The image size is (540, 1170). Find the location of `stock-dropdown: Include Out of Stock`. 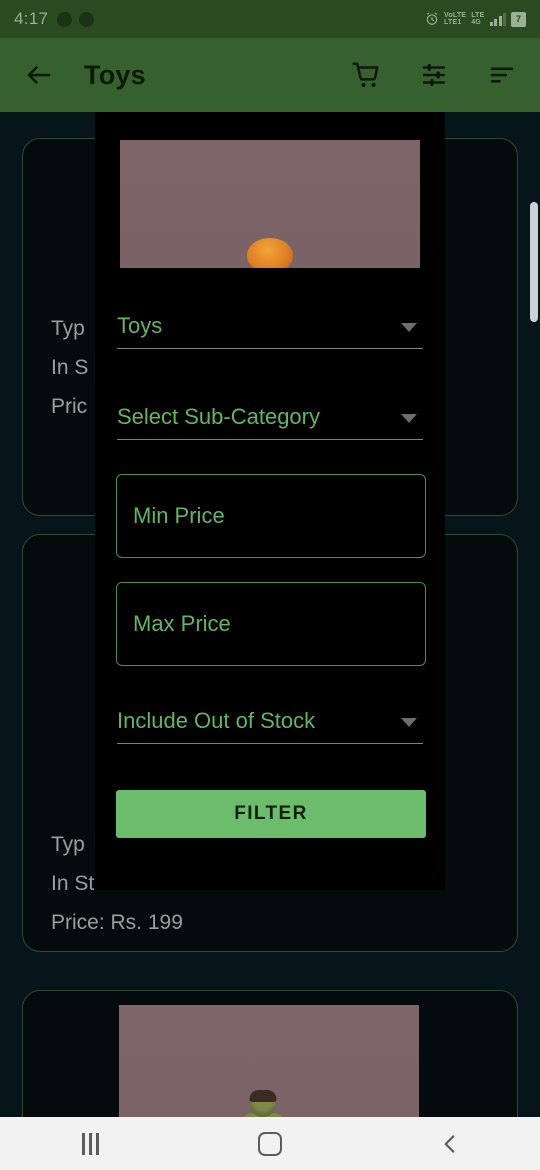

stock-dropdown: Include Out of Stock is located at coordinates (270, 721).